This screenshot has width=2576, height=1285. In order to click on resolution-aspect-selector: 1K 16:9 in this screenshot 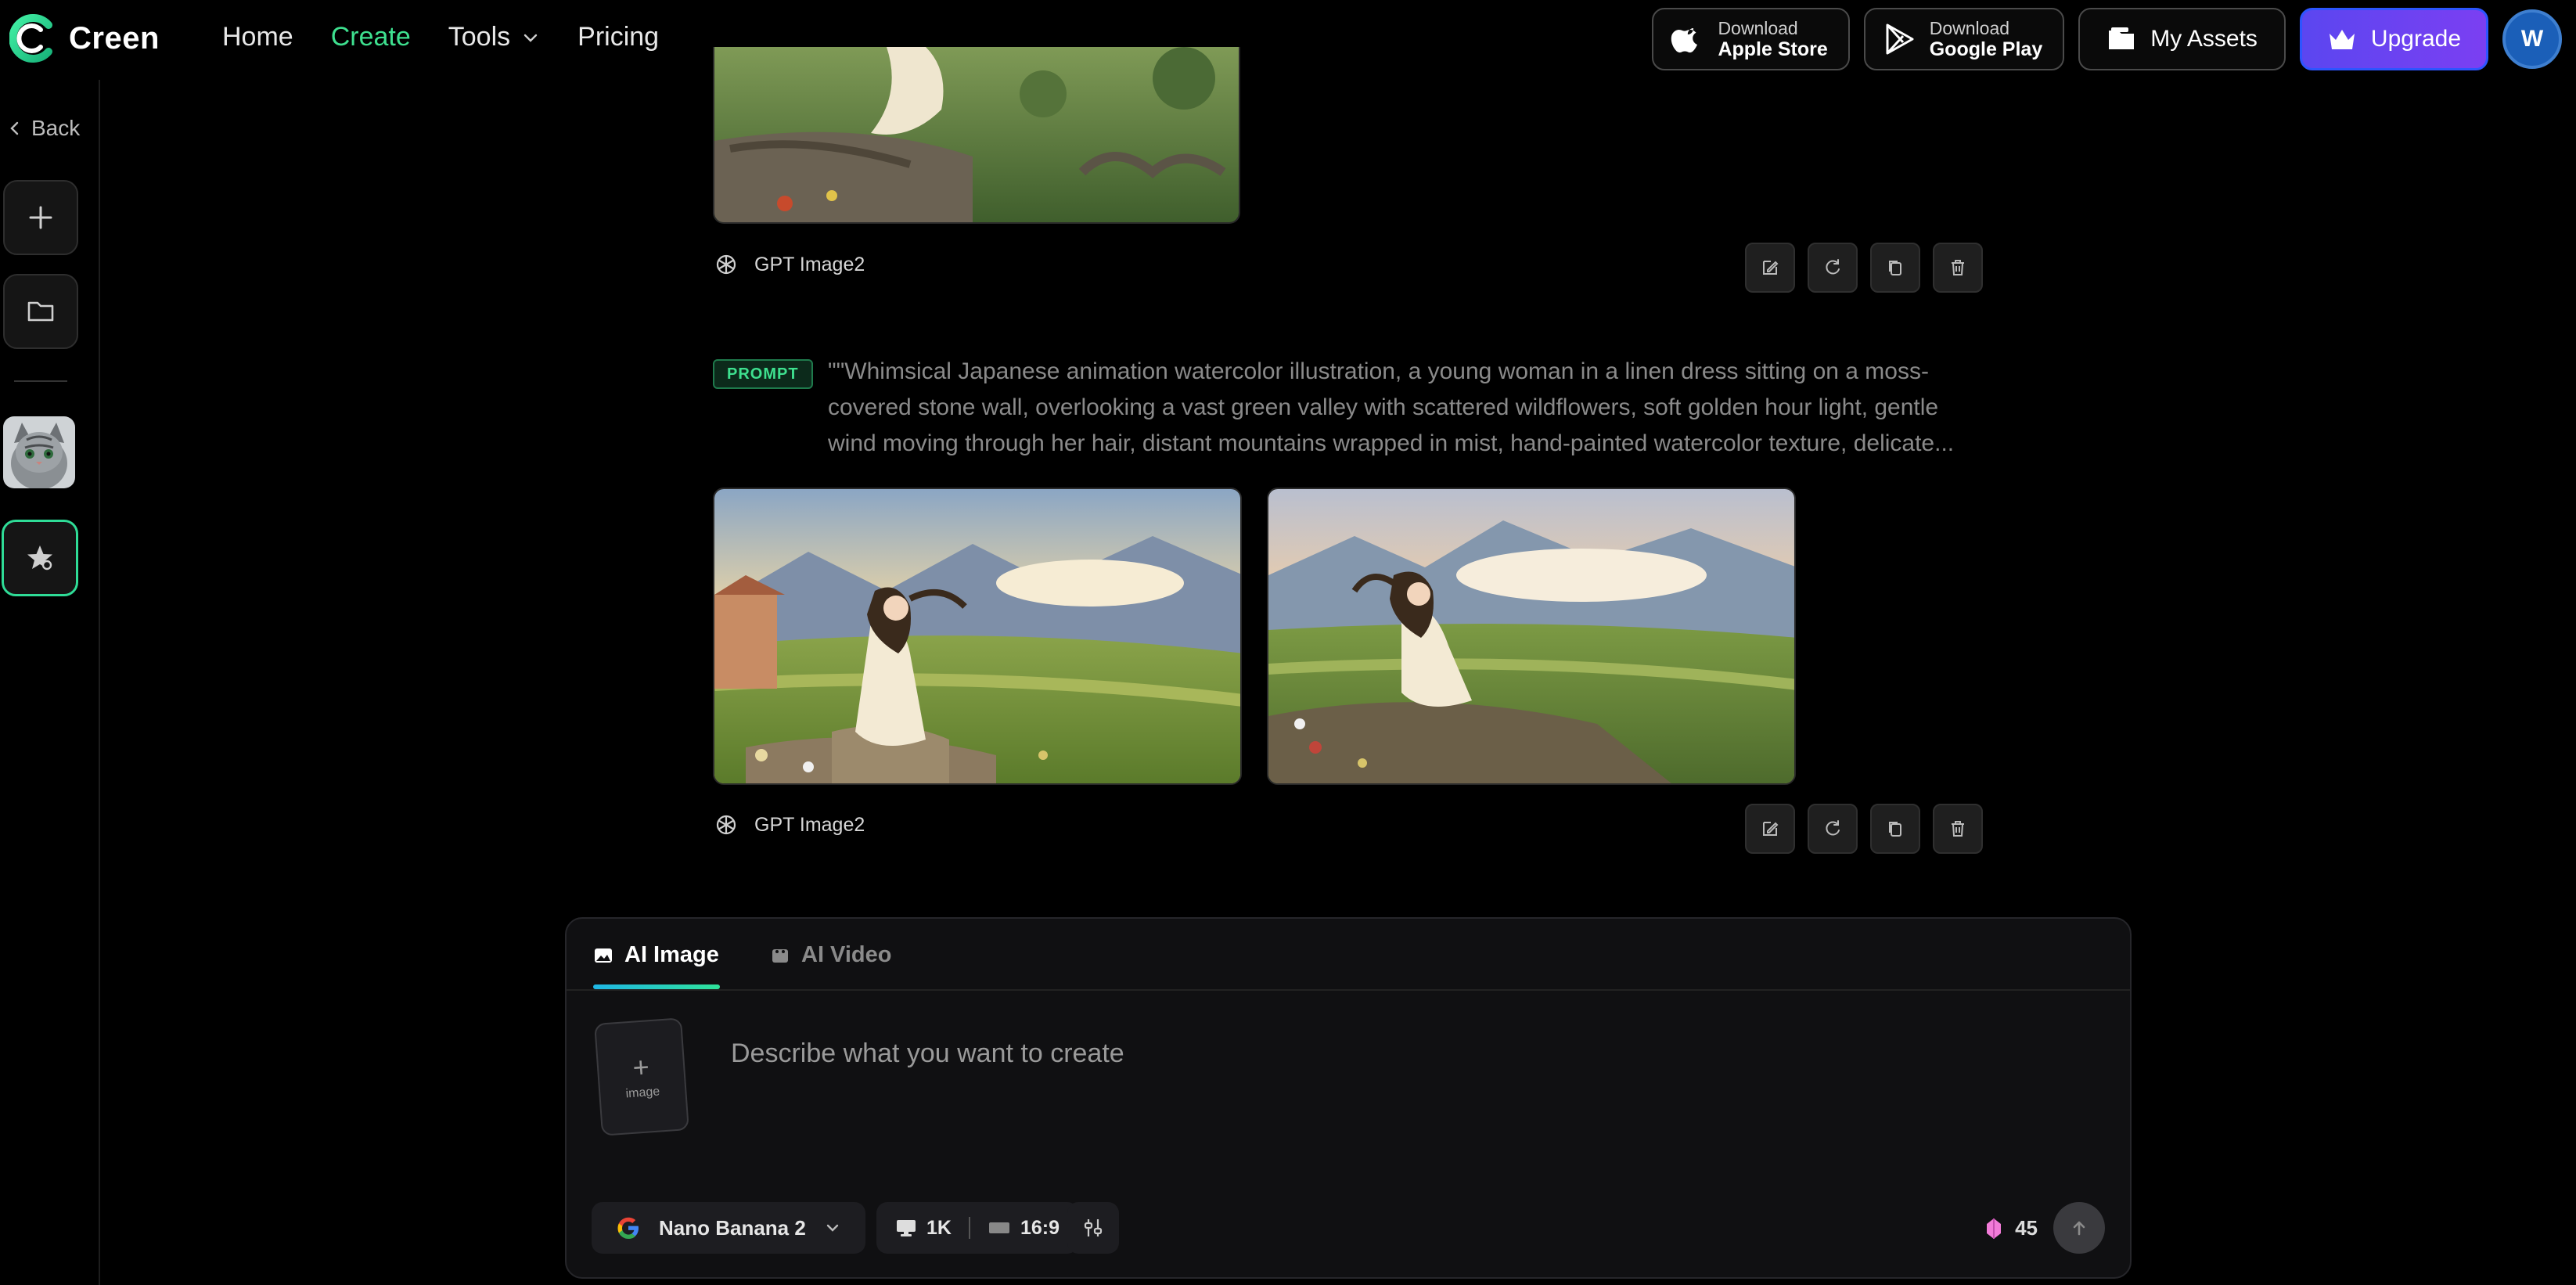, I will do `click(978, 1228)`.